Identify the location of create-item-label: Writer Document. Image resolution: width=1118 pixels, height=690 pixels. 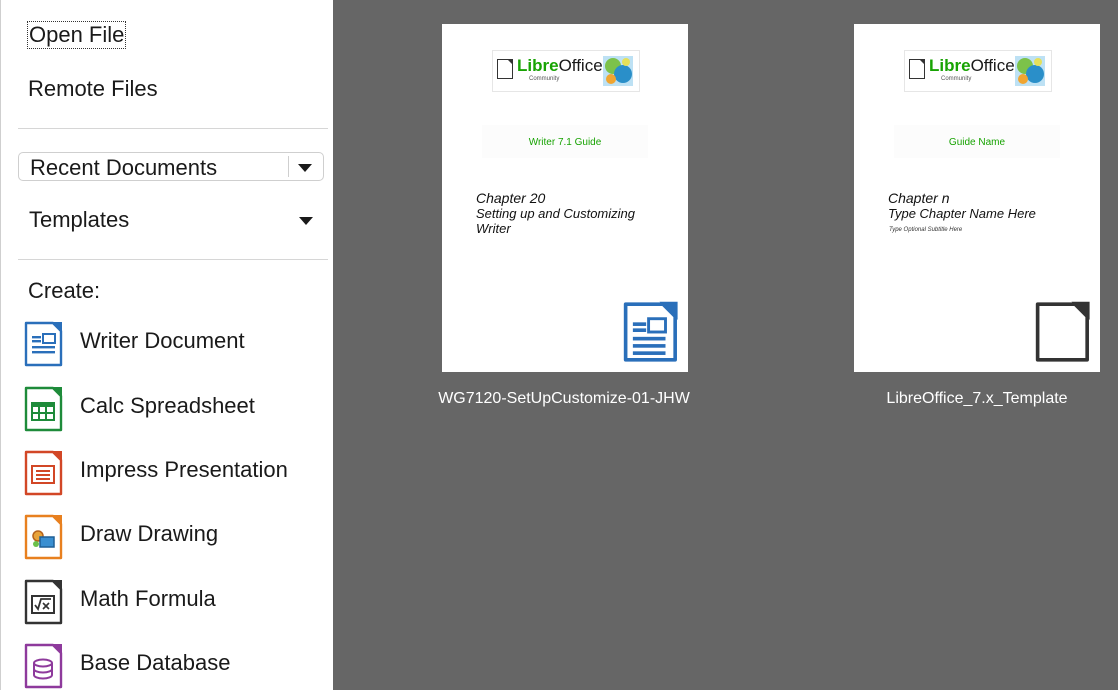
(162, 340).